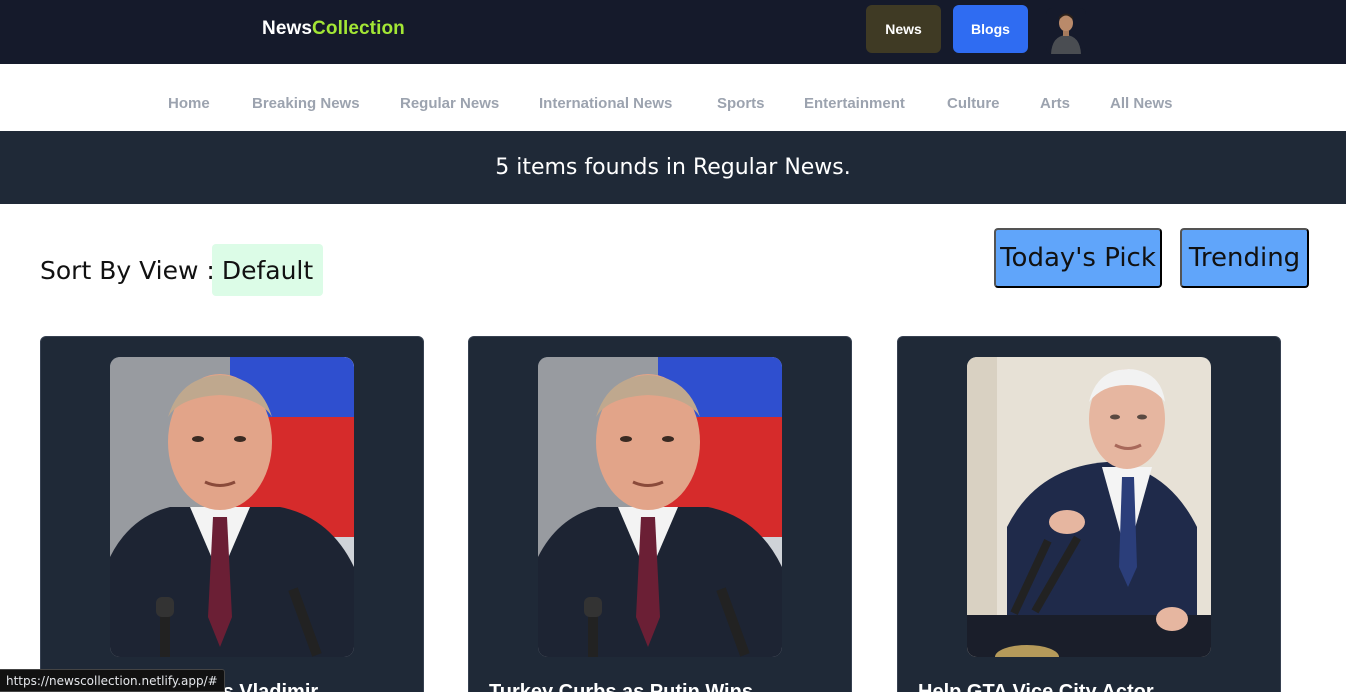 The width and height of the screenshot is (1346, 692). I want to click on nav-item-breaking-news: Breaking News, so click(306, 103).